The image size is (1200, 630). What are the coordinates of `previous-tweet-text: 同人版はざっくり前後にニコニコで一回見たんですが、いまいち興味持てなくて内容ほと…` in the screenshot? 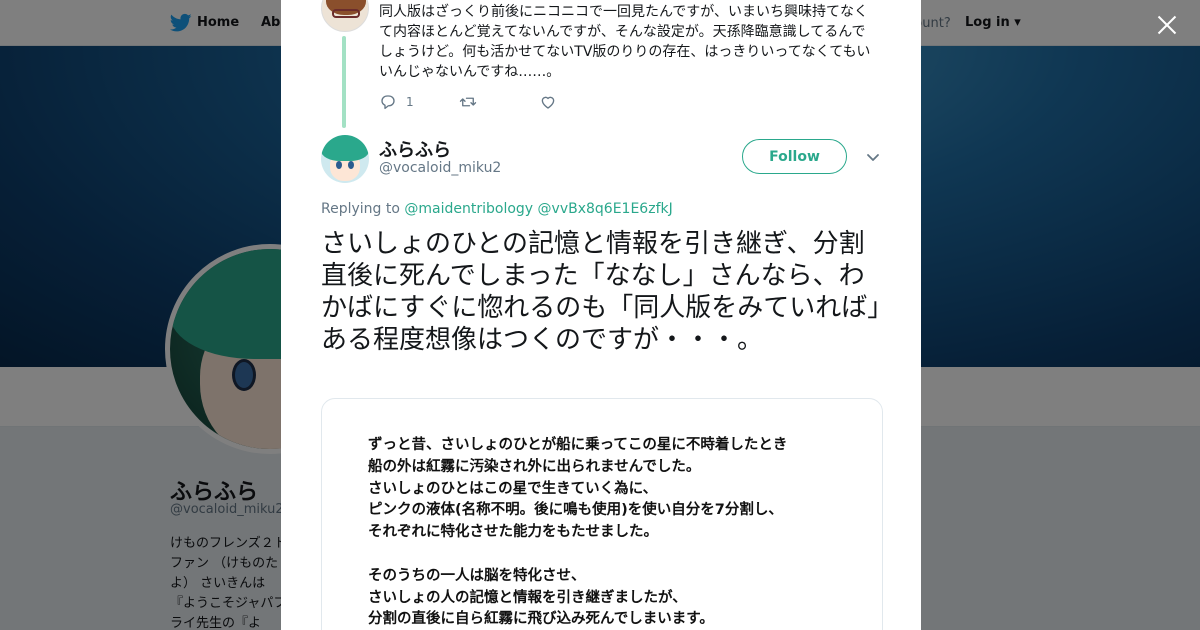 It's located at (625, 42).